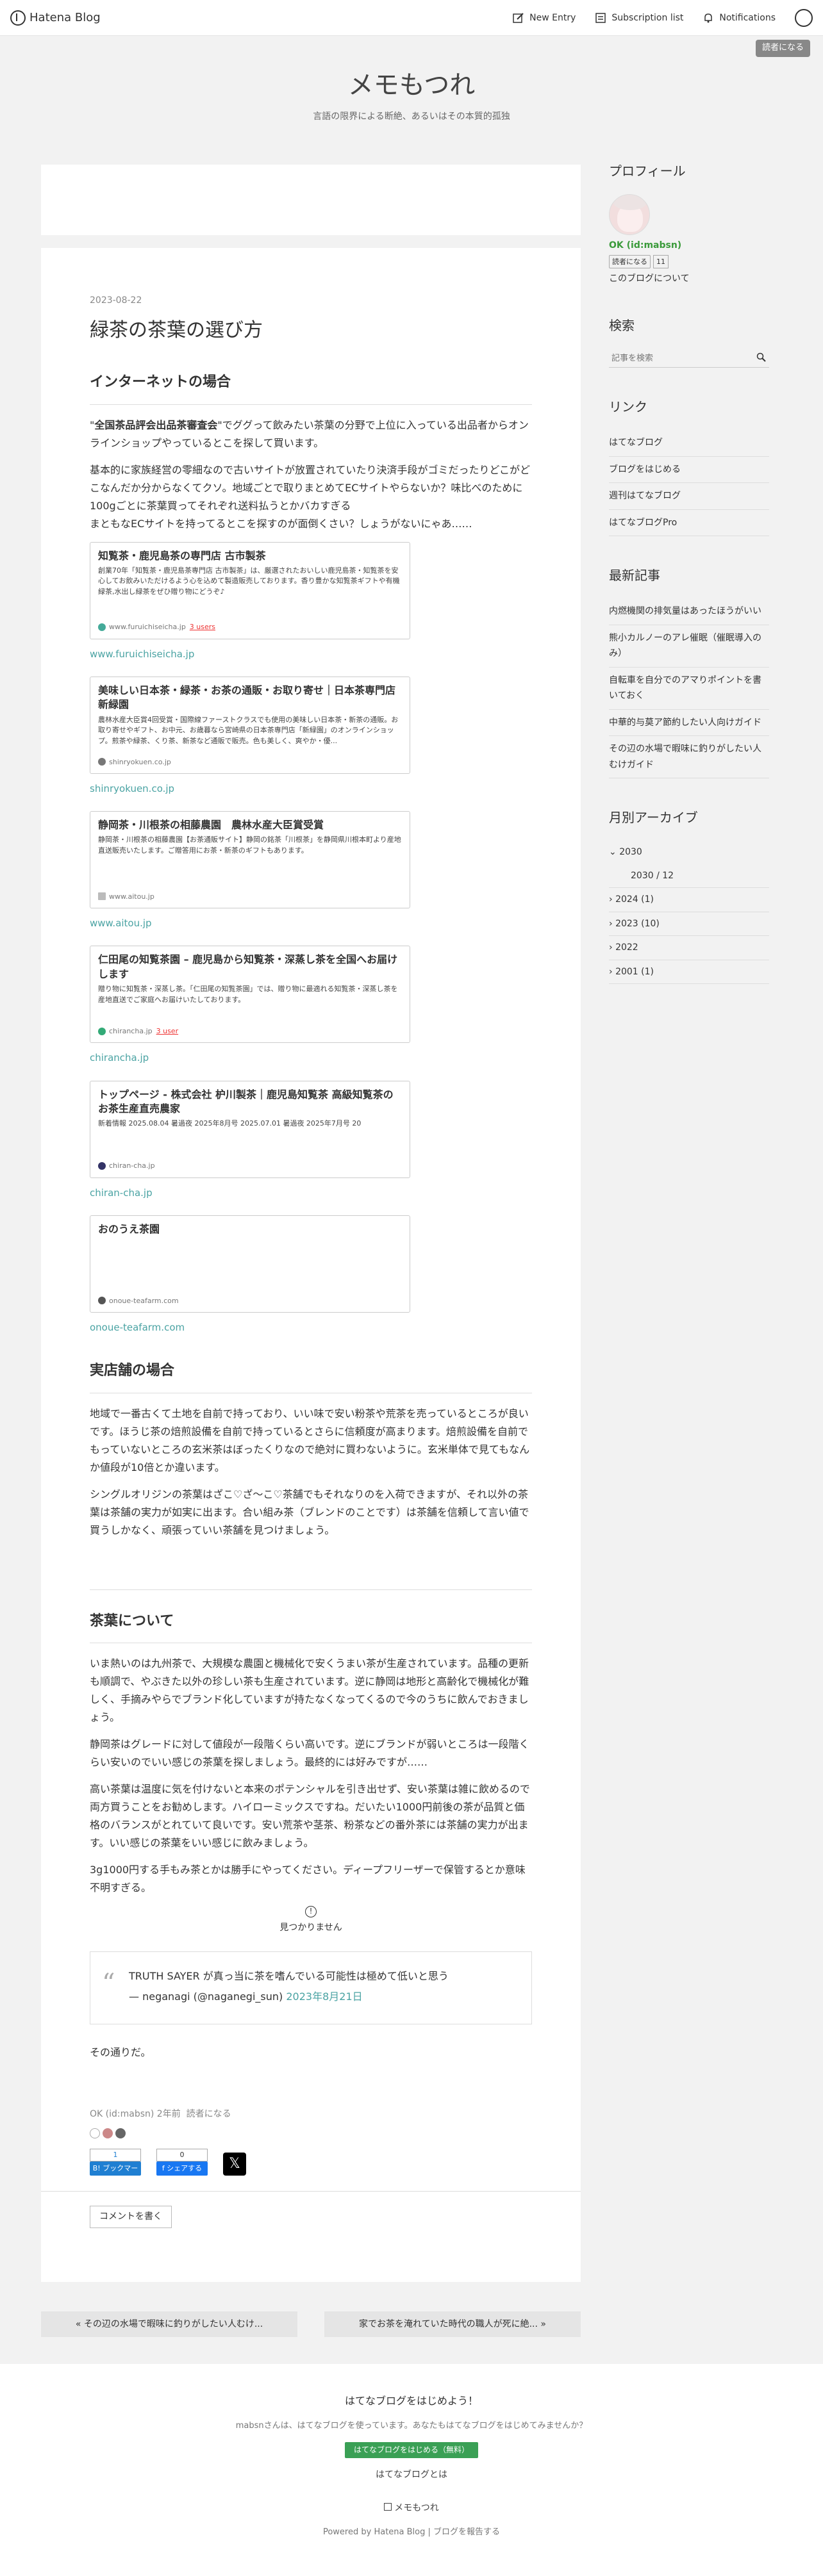 The image size is (823, 2576). I want to click on subscription-link: Subscription list, so click(639, 18).